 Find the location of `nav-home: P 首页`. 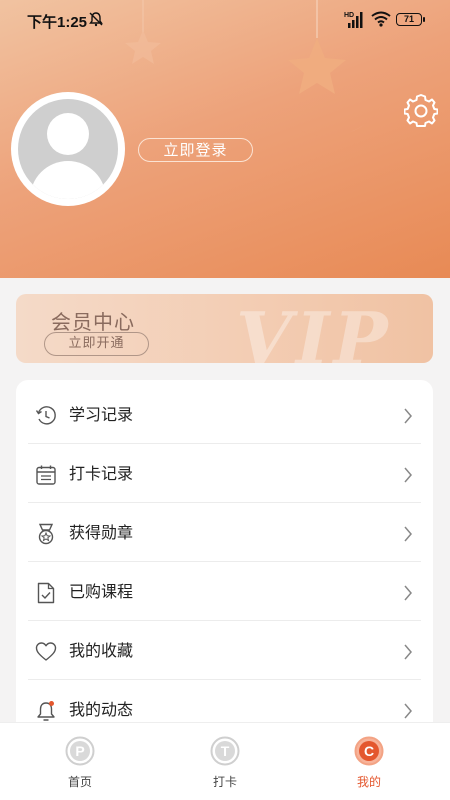

nav-home: P 首页 is located at coordinates (80, 761).